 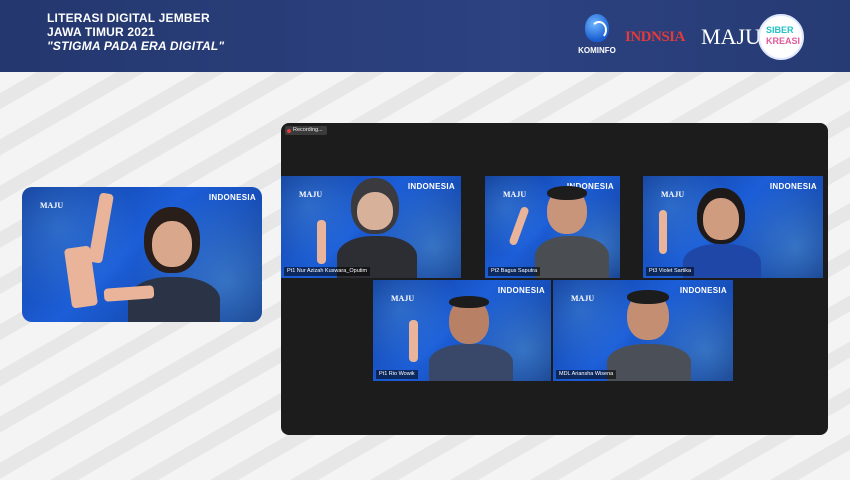 I want to click on siberkreasi-logo: SIBER KREASI, so click(x=781, y=37).